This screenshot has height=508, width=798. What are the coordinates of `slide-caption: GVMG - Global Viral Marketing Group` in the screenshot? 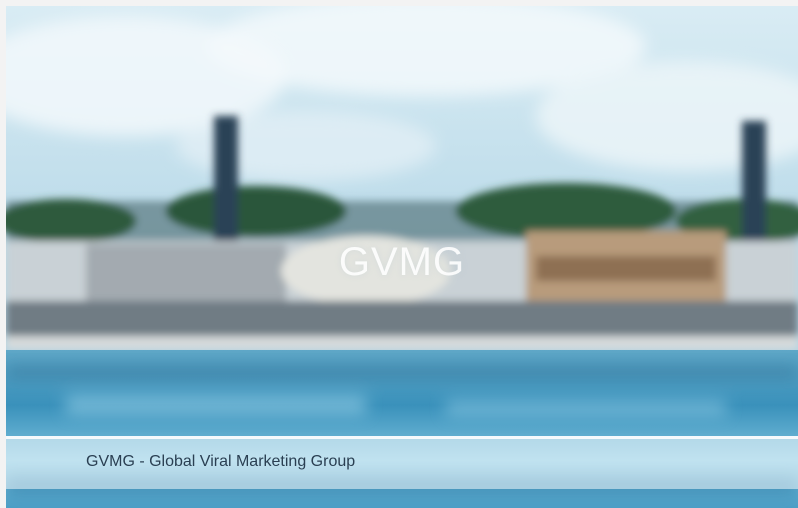 It's located at (220, 462).